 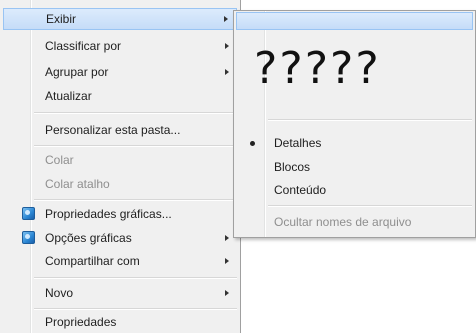 I want to click on menu-item-label: Novo, so click(x=59, y=293).